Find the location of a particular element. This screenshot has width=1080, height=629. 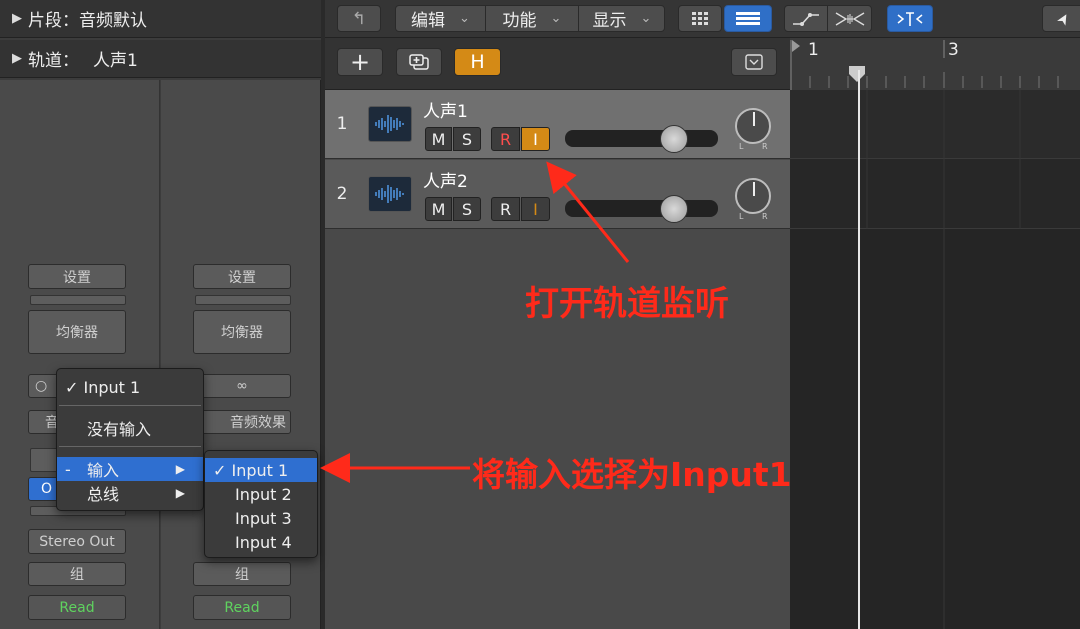

bar-number-1: 1 is located at coordinates (813, 50).